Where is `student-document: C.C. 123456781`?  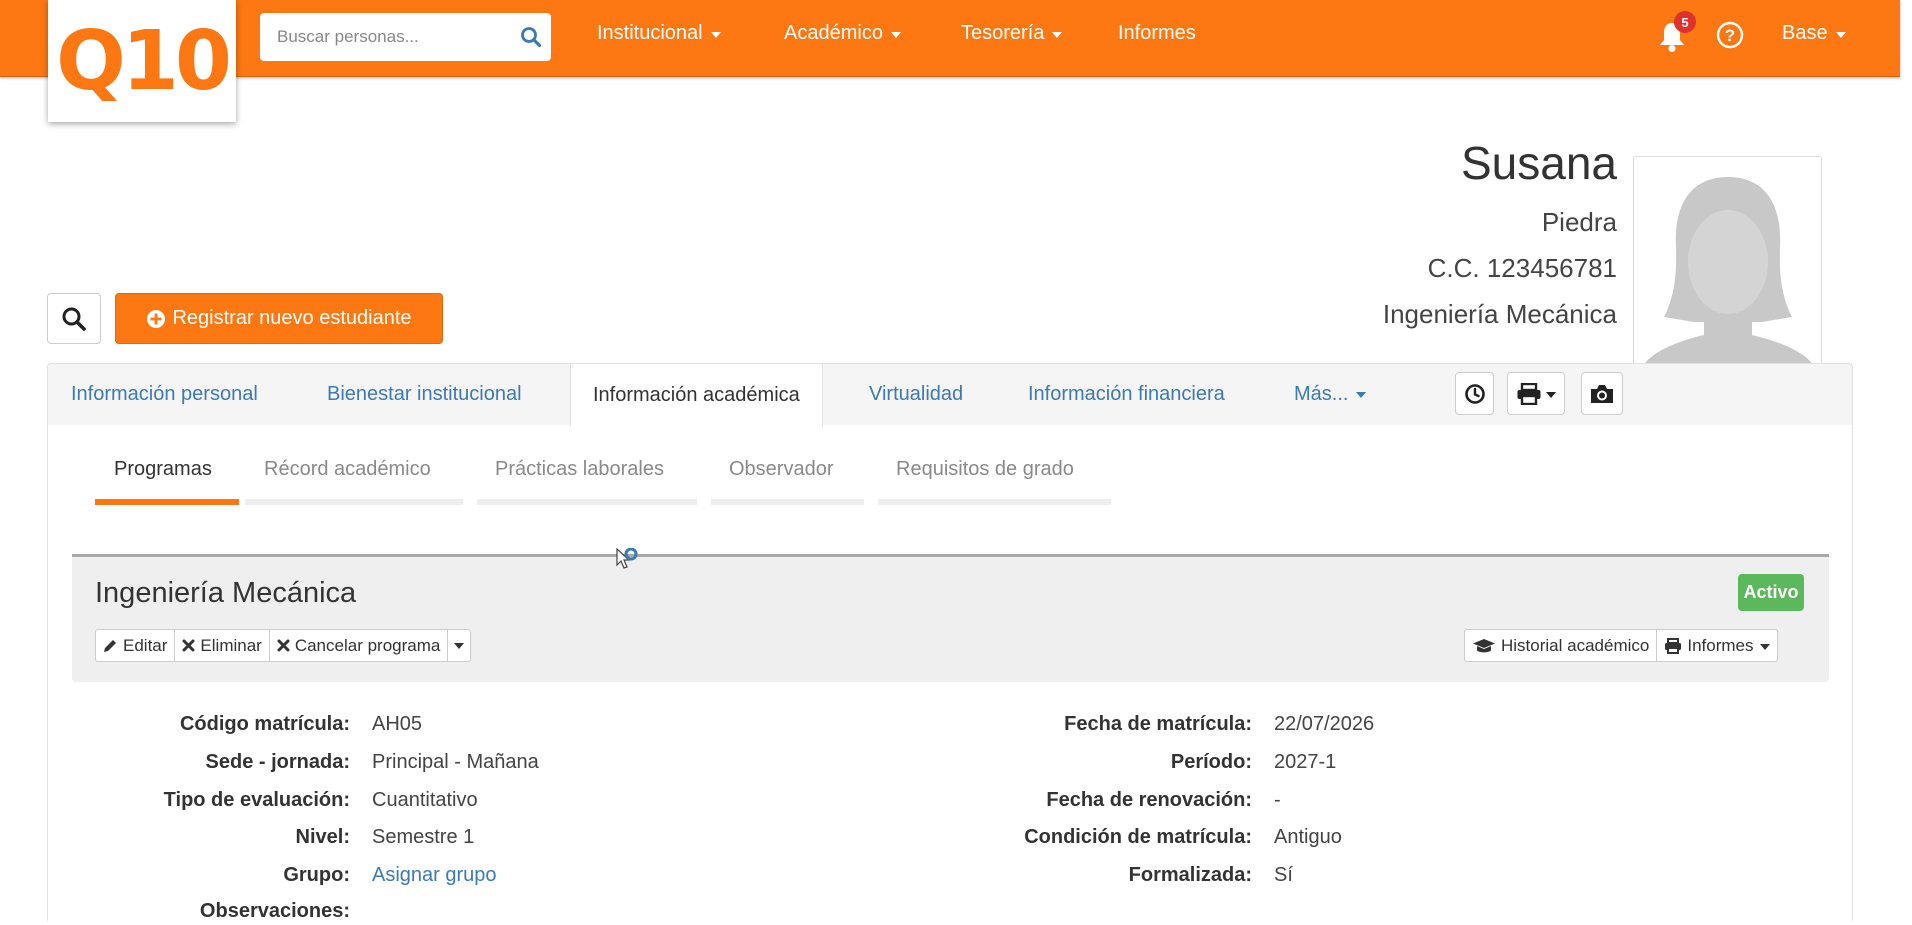 student-document: C.C. 123456781 is located at coordinates (1522, 268).